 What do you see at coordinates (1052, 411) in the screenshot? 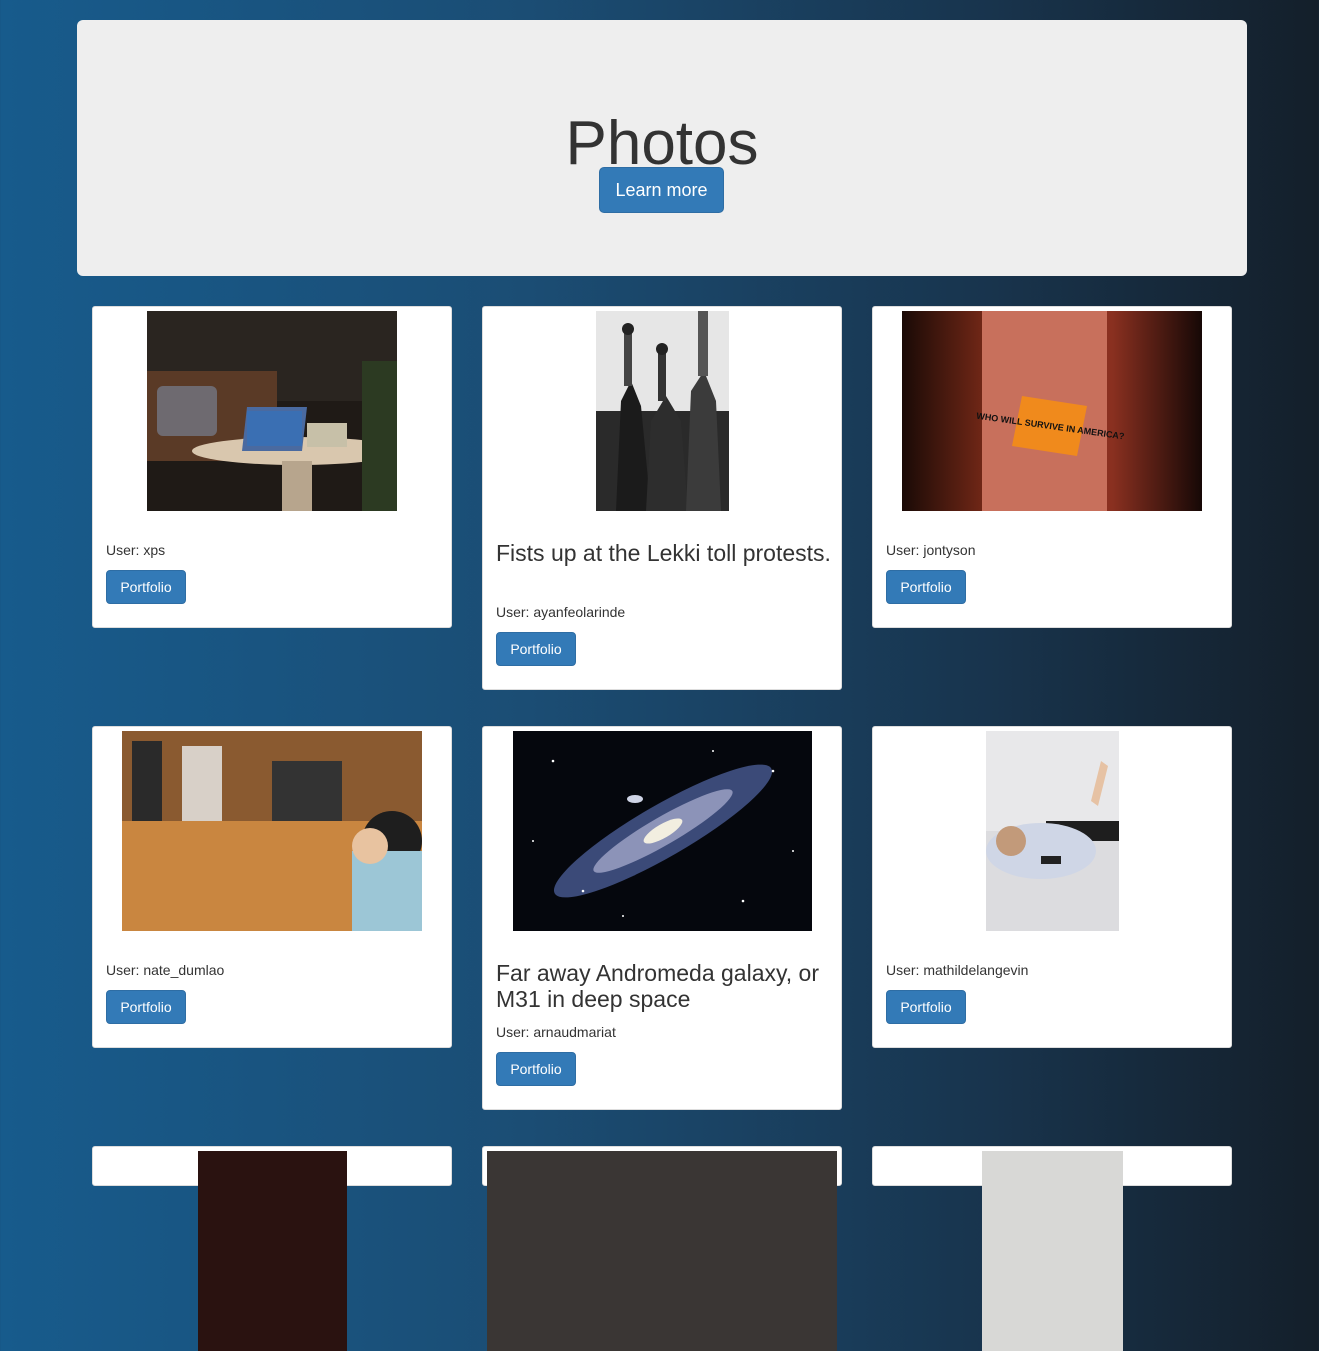
I see `photo-thumbnail: WHO WILL SURVIVE IN AMERICA?` at bounding box center [1052, 411].